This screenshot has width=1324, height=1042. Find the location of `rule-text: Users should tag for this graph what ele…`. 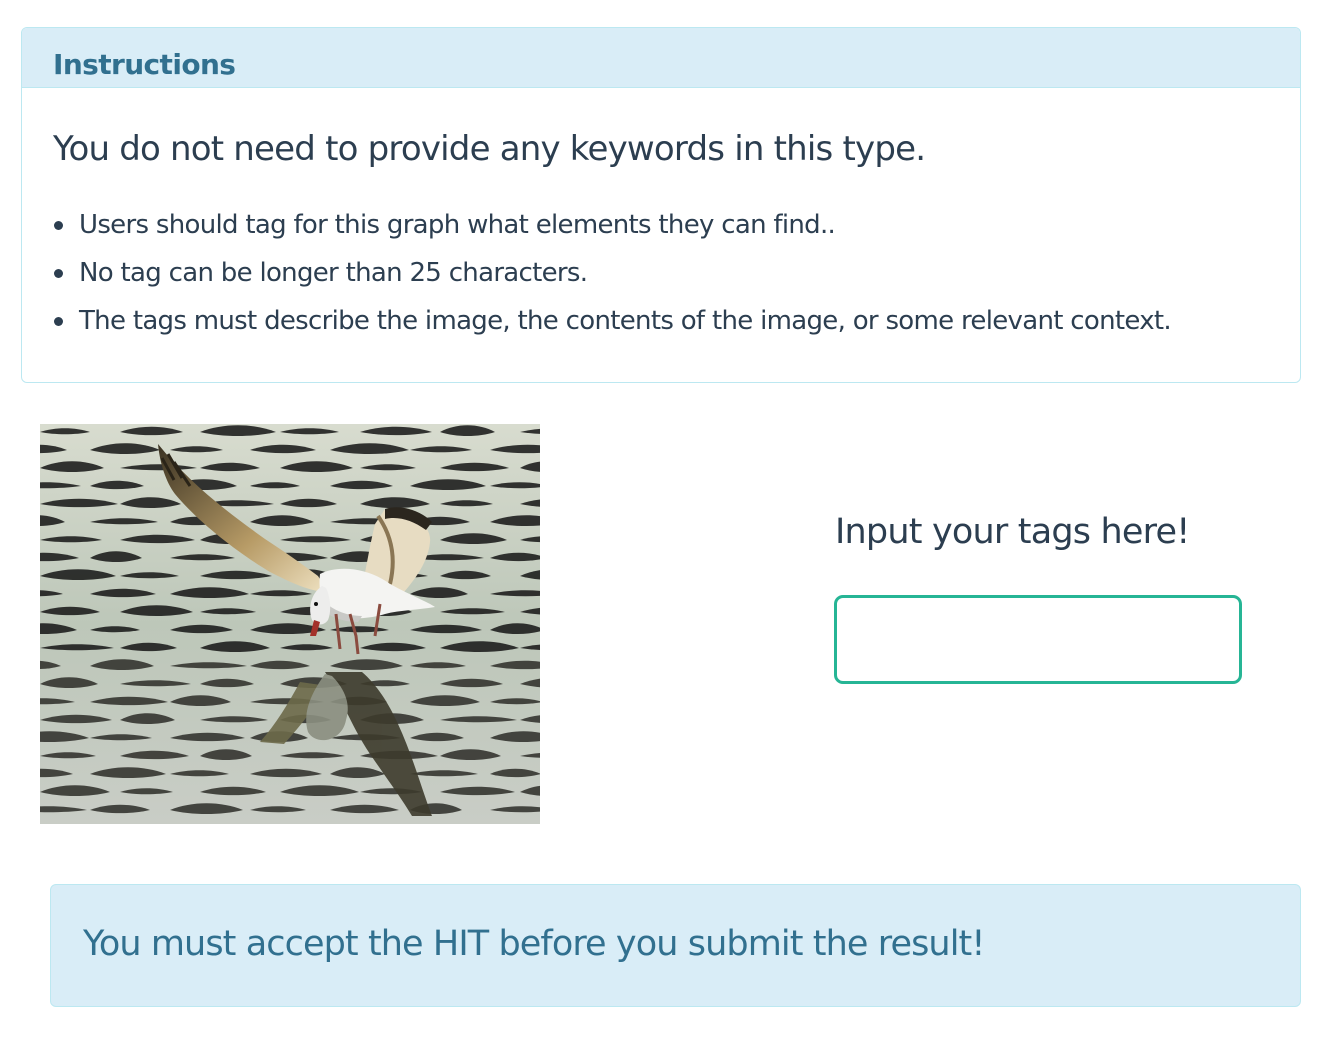

rule-text: Users should tag for this graph what ele… is located at coordinates (457, 225).